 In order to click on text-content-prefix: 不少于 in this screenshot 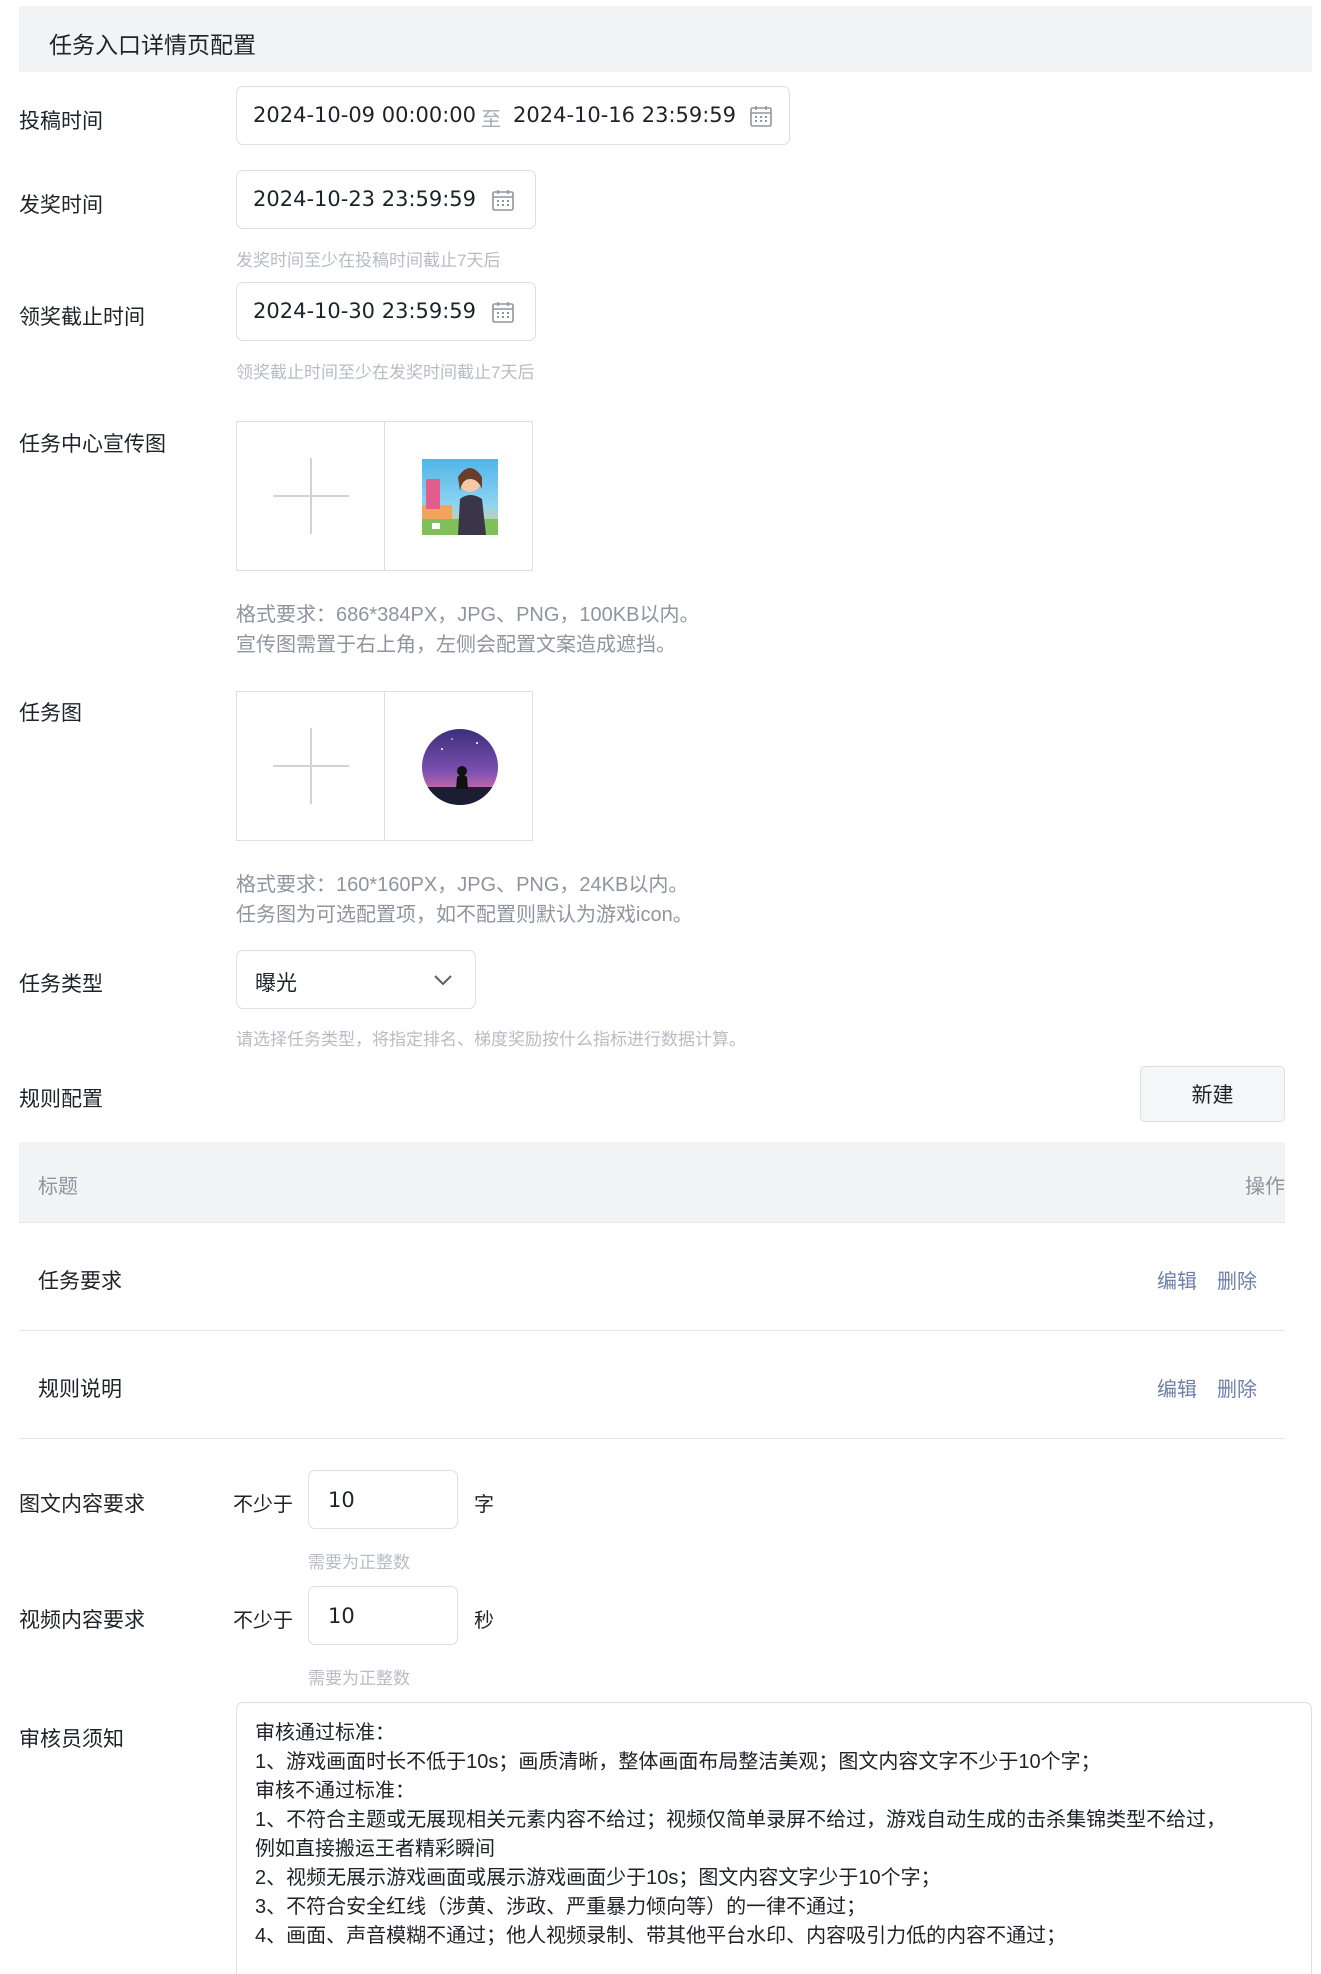, I will do `click(263, 1505)`.